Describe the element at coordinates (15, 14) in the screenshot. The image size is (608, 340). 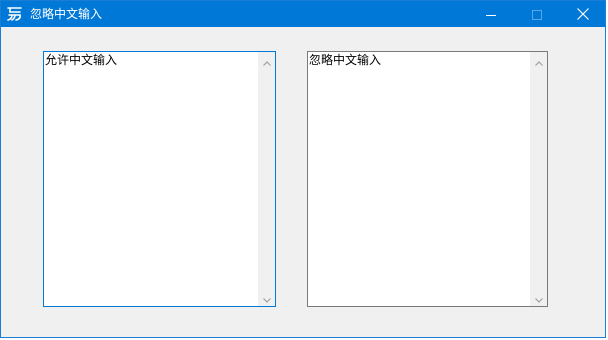
I see `app-logo-icon` at that location.